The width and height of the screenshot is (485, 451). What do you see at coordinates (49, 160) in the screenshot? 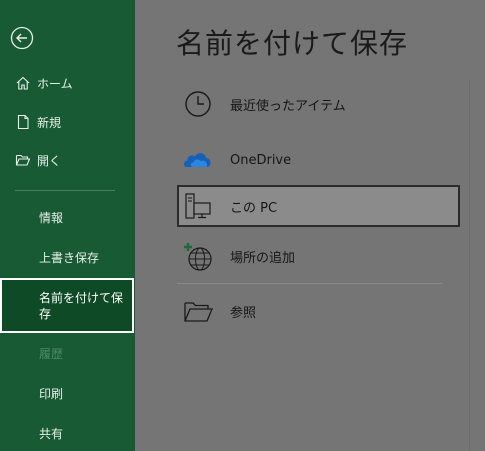
I see `sidebar-item-label: 開く` at bounding box center [49, 160].